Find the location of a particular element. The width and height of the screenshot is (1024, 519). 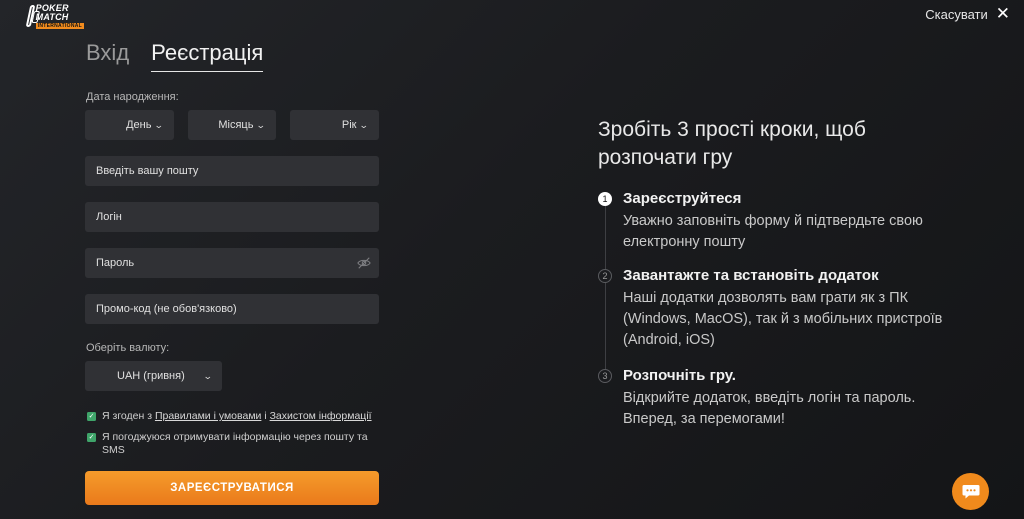

promo-code-field: Промо-код (не обов'язково) is located at coordinates (232, 309).